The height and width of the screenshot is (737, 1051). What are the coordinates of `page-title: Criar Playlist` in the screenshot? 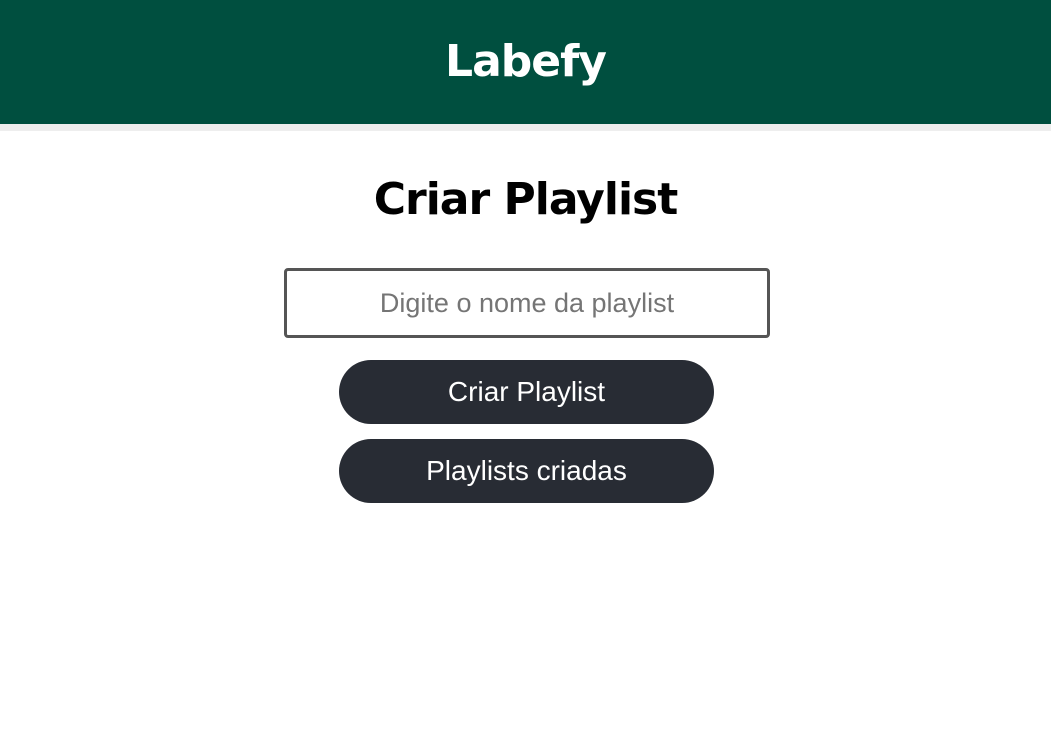 It's located at (526, 199).